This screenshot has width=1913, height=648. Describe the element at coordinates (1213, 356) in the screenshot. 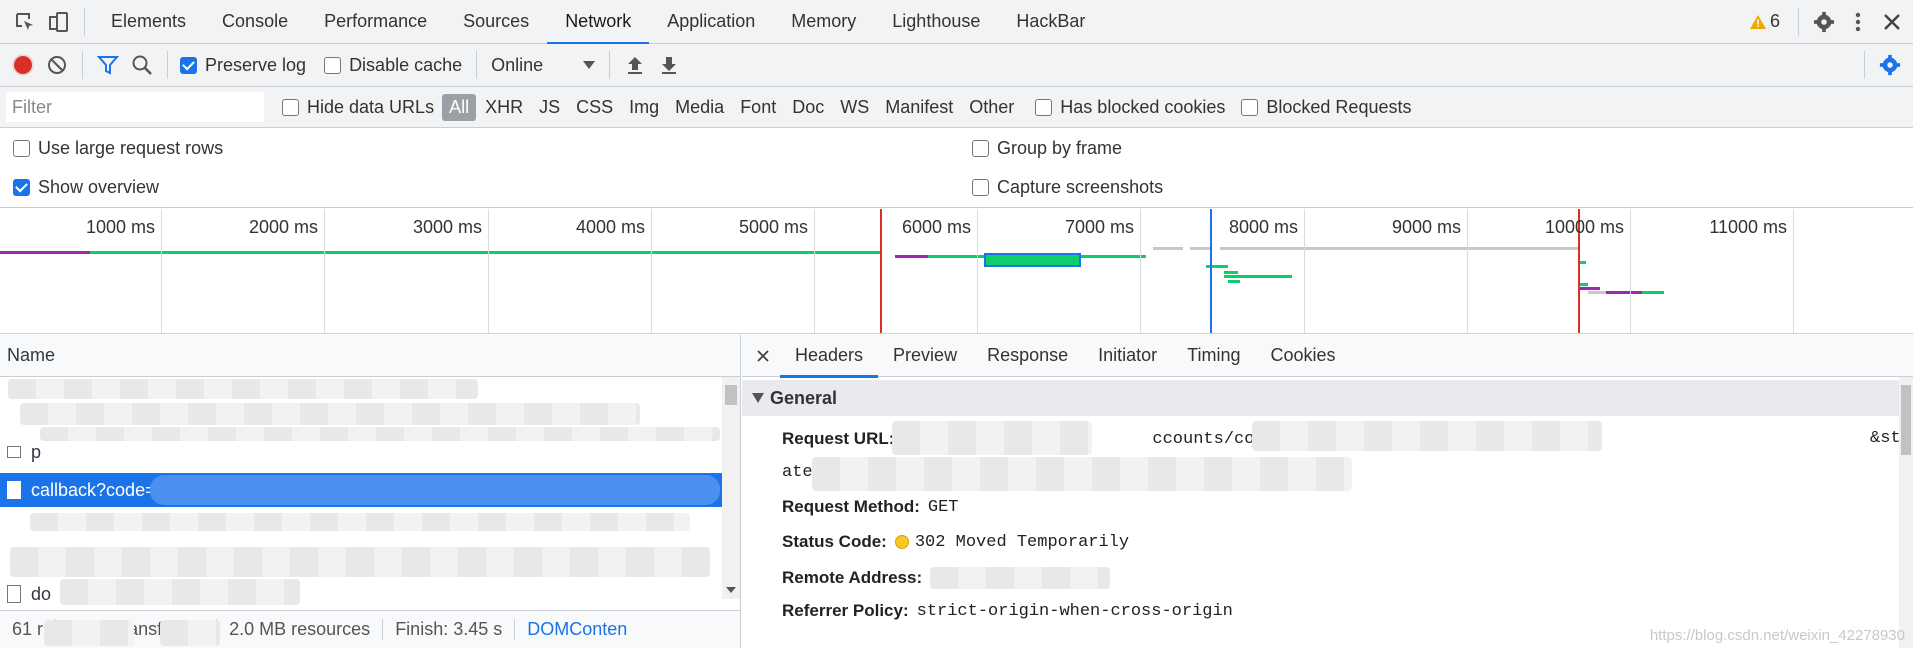

I see `details-tab-timing: Timing` at that location.